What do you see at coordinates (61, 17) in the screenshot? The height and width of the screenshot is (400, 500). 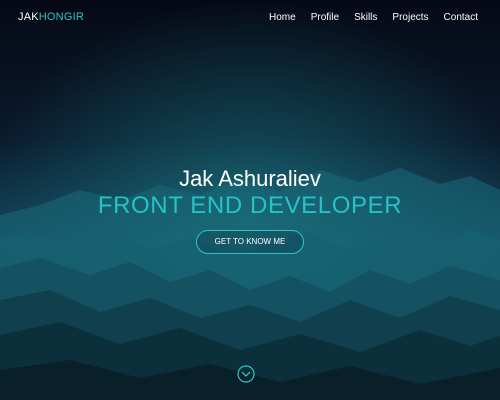 I see `logo-text-accent: HONGIR` at bounding box center [61, 17].